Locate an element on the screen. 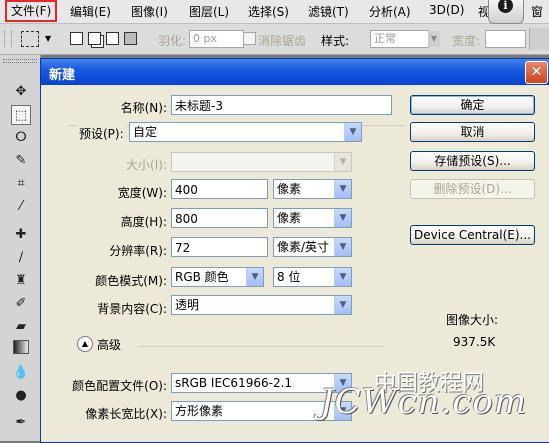 Image resolution: width=549 pixels, height=443 pixels. swap-button is located at coordinates (539, 39).